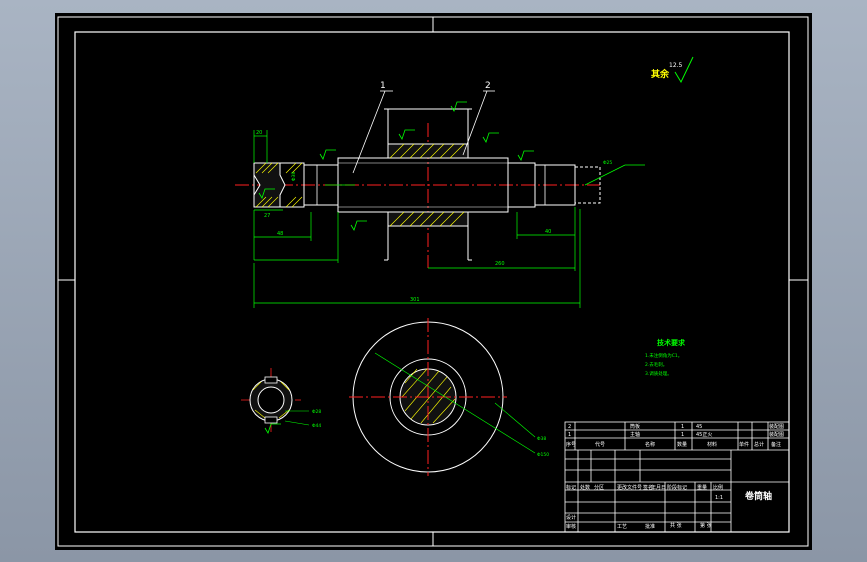  What do you see at coordinates (650, 526) in the screenshot?
I see `tb-approve: 批准` at bounding box center [650, 526].